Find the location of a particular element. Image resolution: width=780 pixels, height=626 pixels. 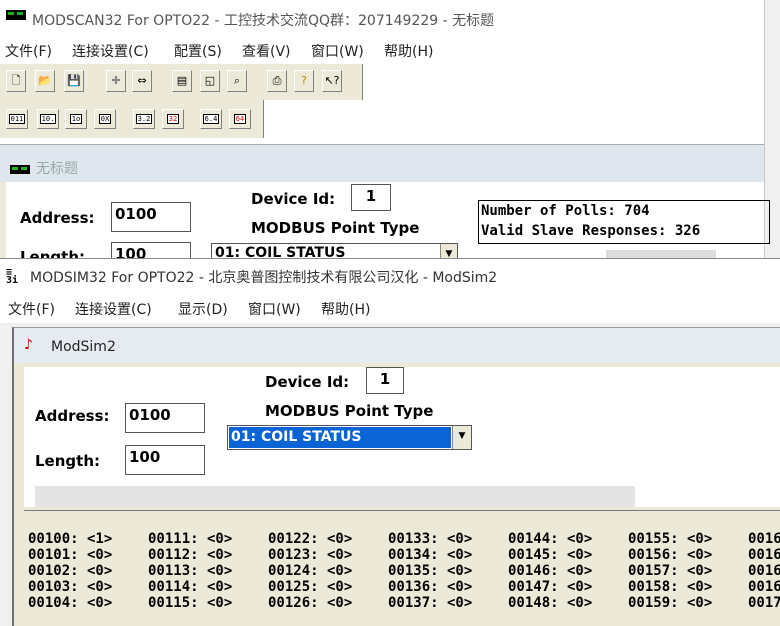

menu-display: 显示(D) is located at coordinates (203, 309).